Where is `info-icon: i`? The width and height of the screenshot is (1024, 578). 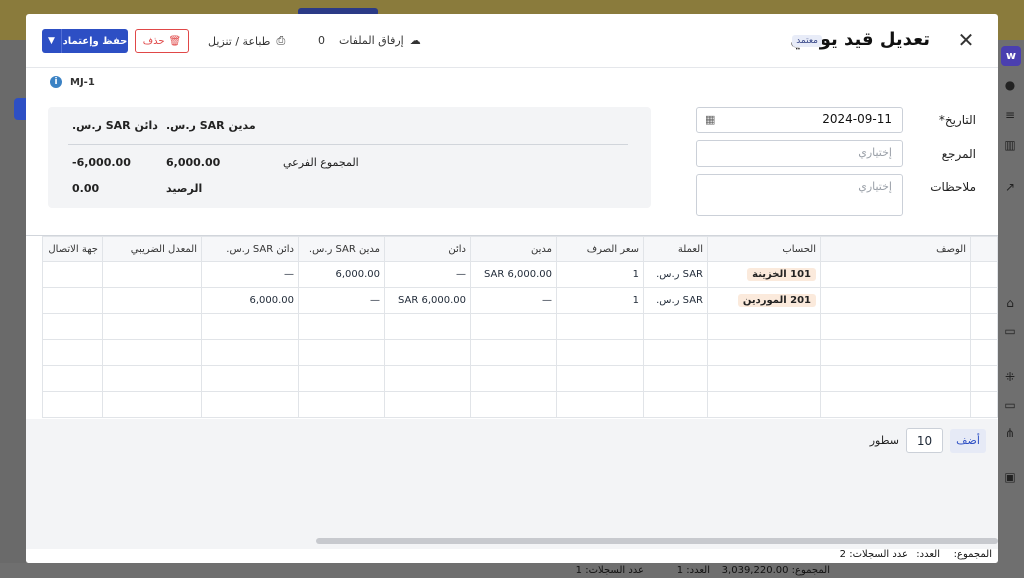 info-icon: i is located at coordinates (56, 82).